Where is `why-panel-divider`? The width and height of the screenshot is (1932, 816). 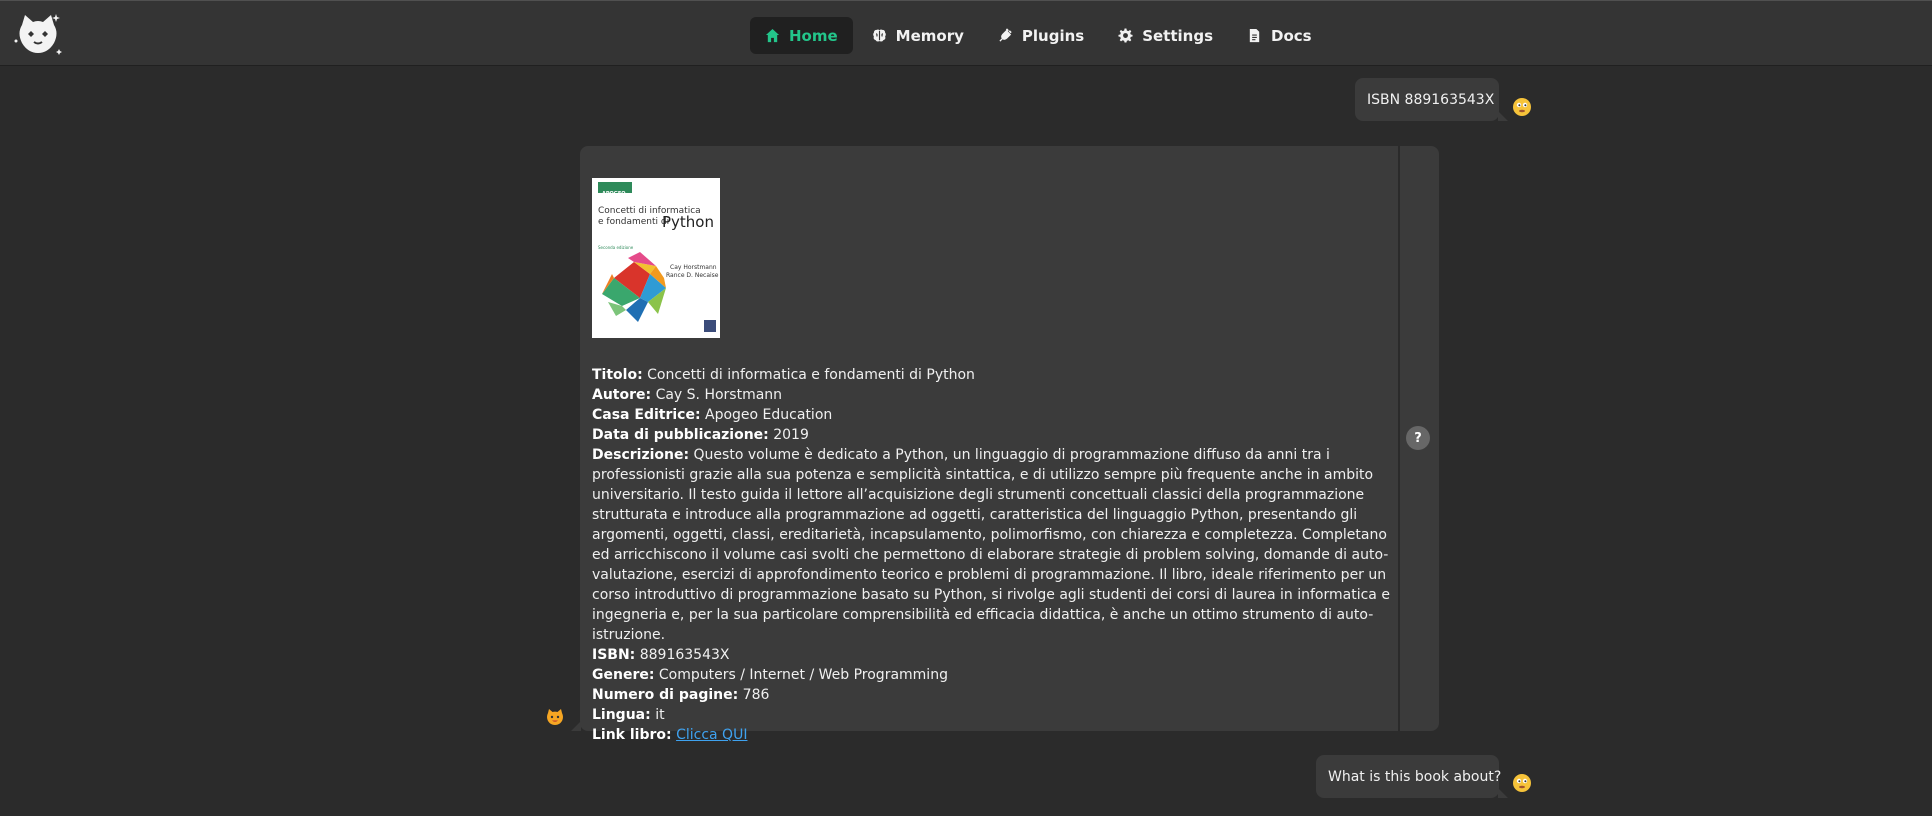
why-panel-divider is located at coordinates (1399, 438).